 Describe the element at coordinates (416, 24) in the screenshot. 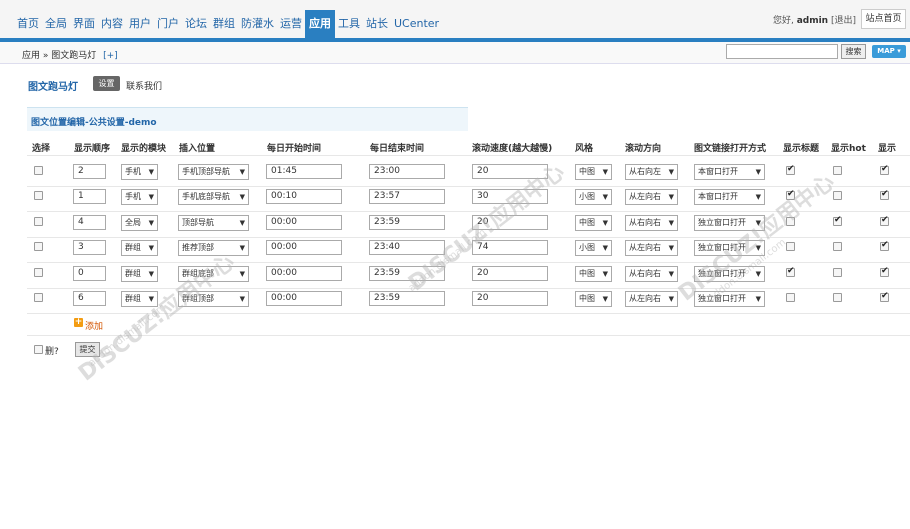

I see `nav-item-ucenter: UCenter` at that location.